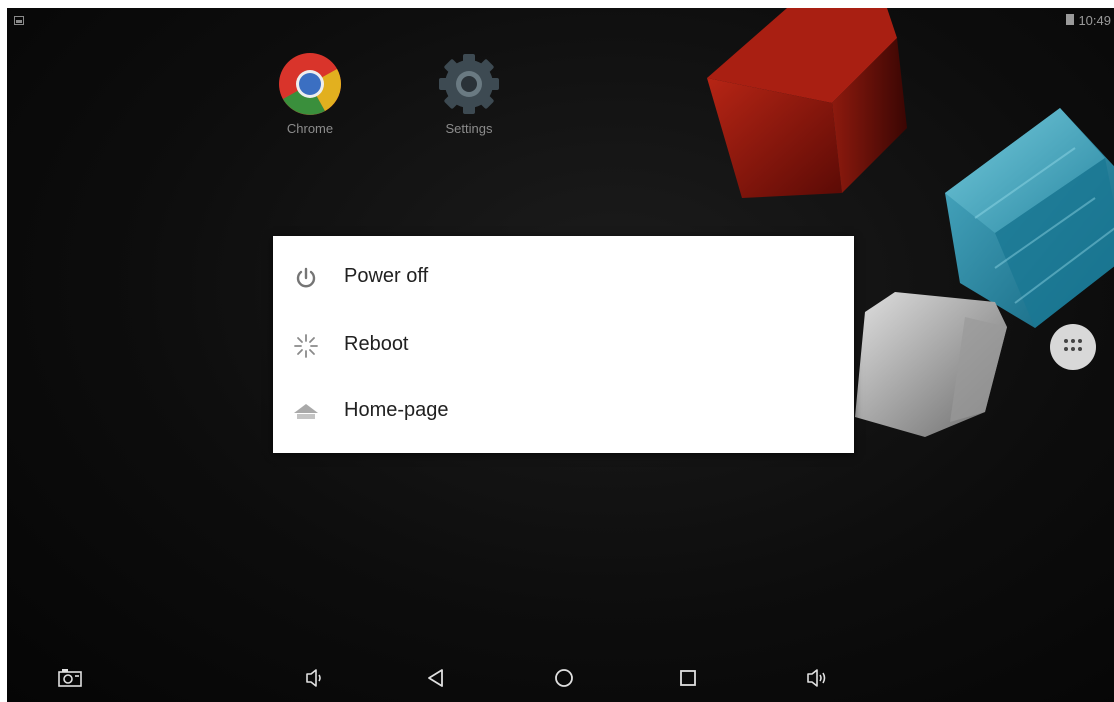 The width and height of the screenshot is (1114, 702). Describe the element at coordinates (310, 84) in the screenshot. I see `chrome-icon` at that location.